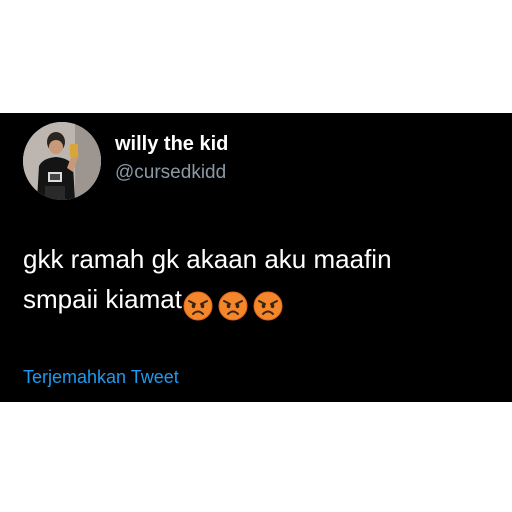  I want to click on avatar, so click(62, 161).